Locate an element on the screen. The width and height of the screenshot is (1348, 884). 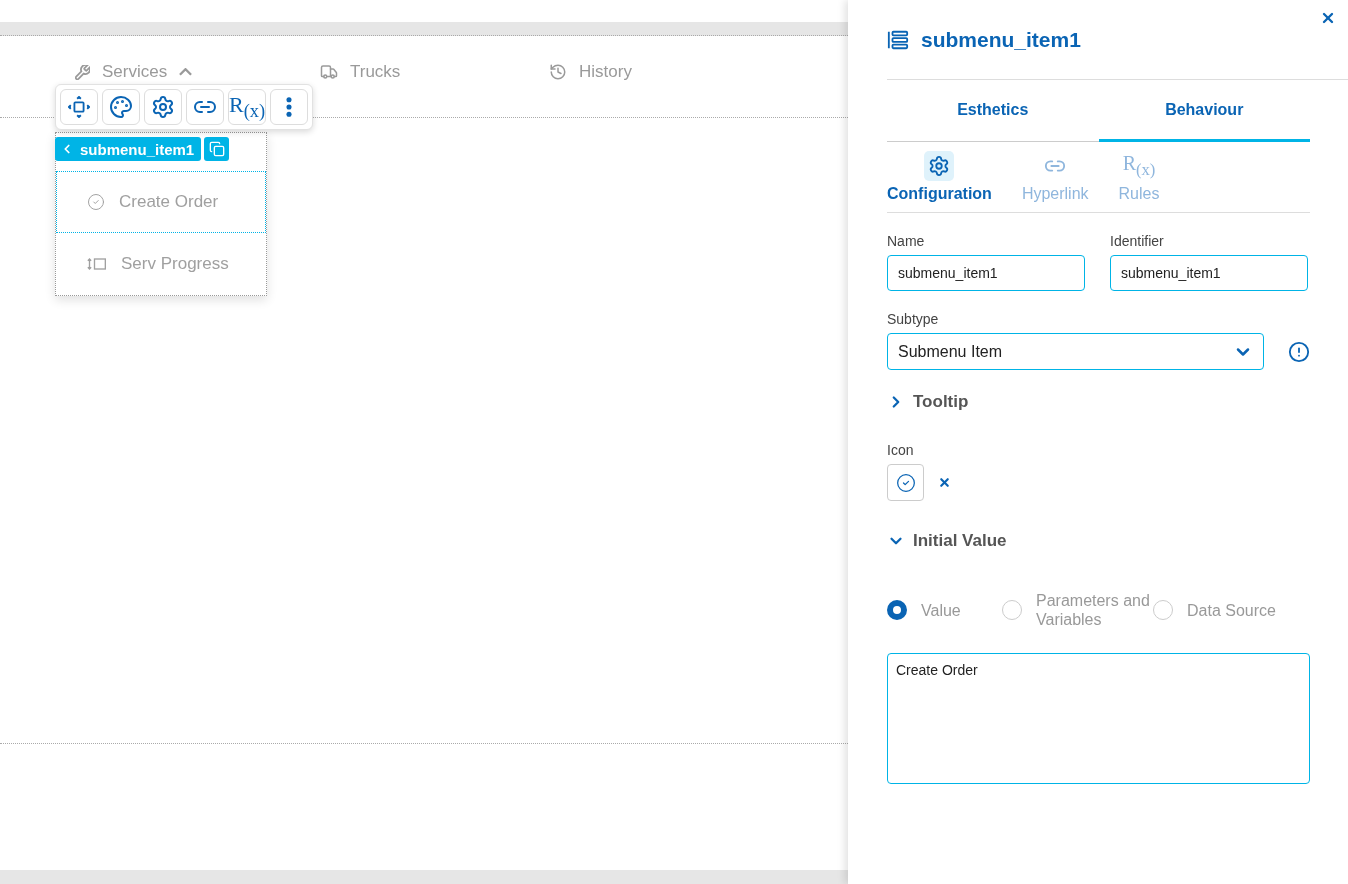
field-label: Name is located at coordinates (906, 241).